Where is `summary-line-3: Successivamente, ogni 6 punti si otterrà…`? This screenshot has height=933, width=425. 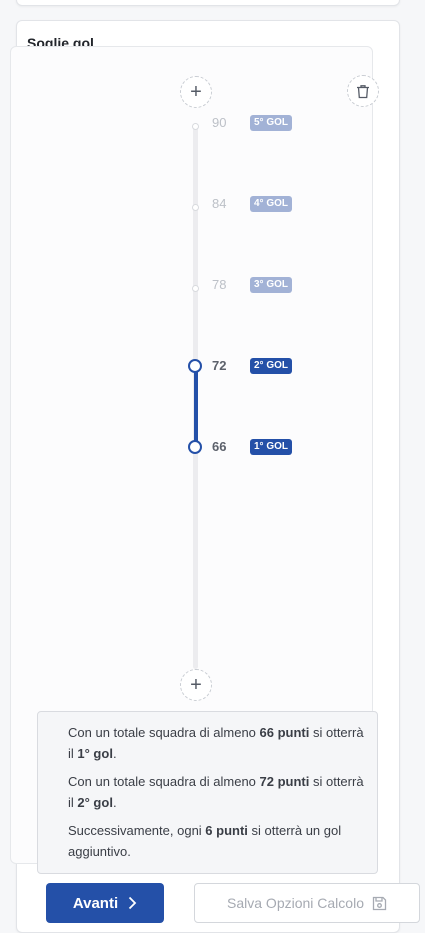 summary-line-3: Successivamente, ogni 6 punti si otterrà… is located at coordinates (205, 841).